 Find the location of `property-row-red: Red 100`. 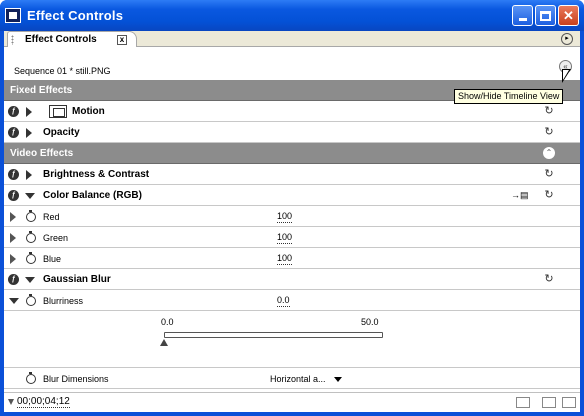

property-row-red: Red 100 is located at coordinates (292, 216).